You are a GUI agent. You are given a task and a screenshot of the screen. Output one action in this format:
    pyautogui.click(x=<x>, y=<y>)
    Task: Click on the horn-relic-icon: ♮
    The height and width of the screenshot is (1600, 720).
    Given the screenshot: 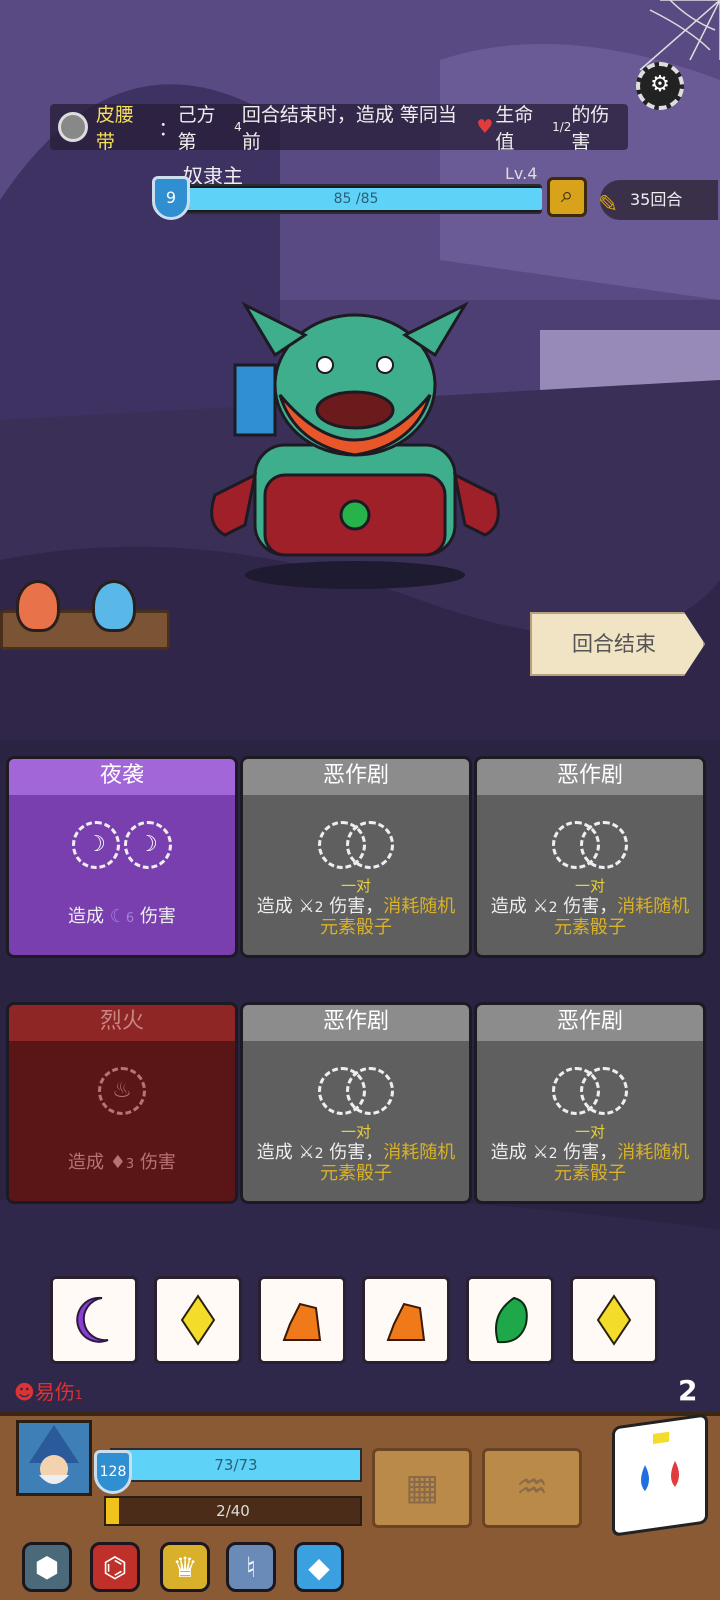 What is the action you would take?
    pyautogui.click(x=251, y=1567)
    